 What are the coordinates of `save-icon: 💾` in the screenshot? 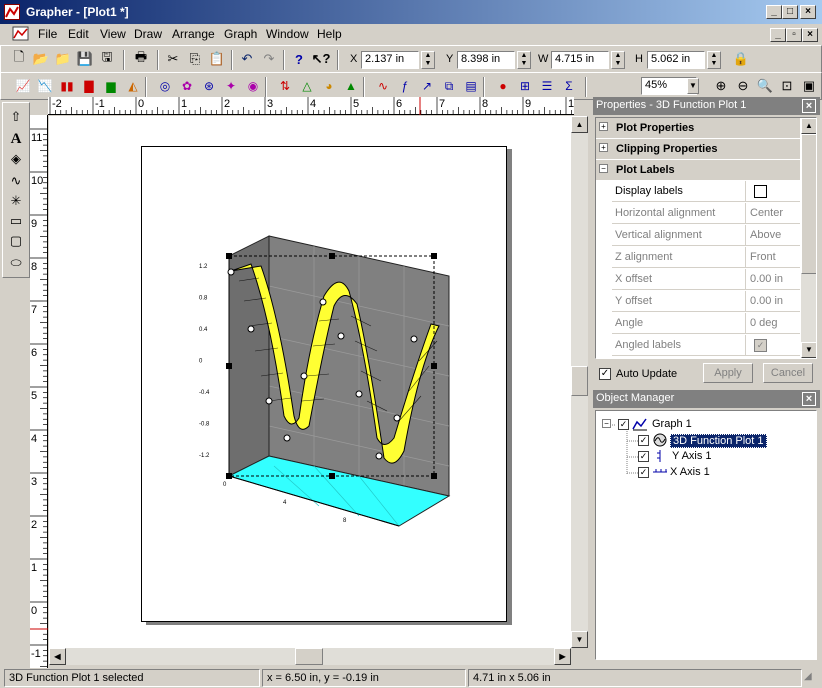 It's located at (85, 59).